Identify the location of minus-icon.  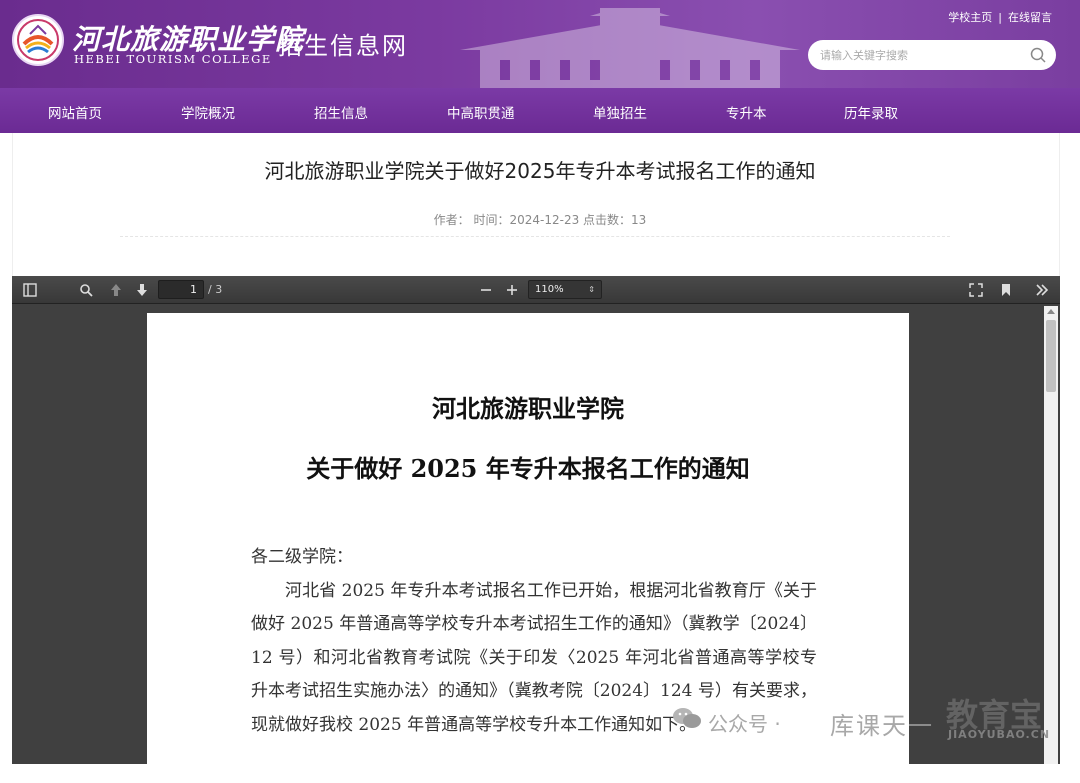
(486, 290).